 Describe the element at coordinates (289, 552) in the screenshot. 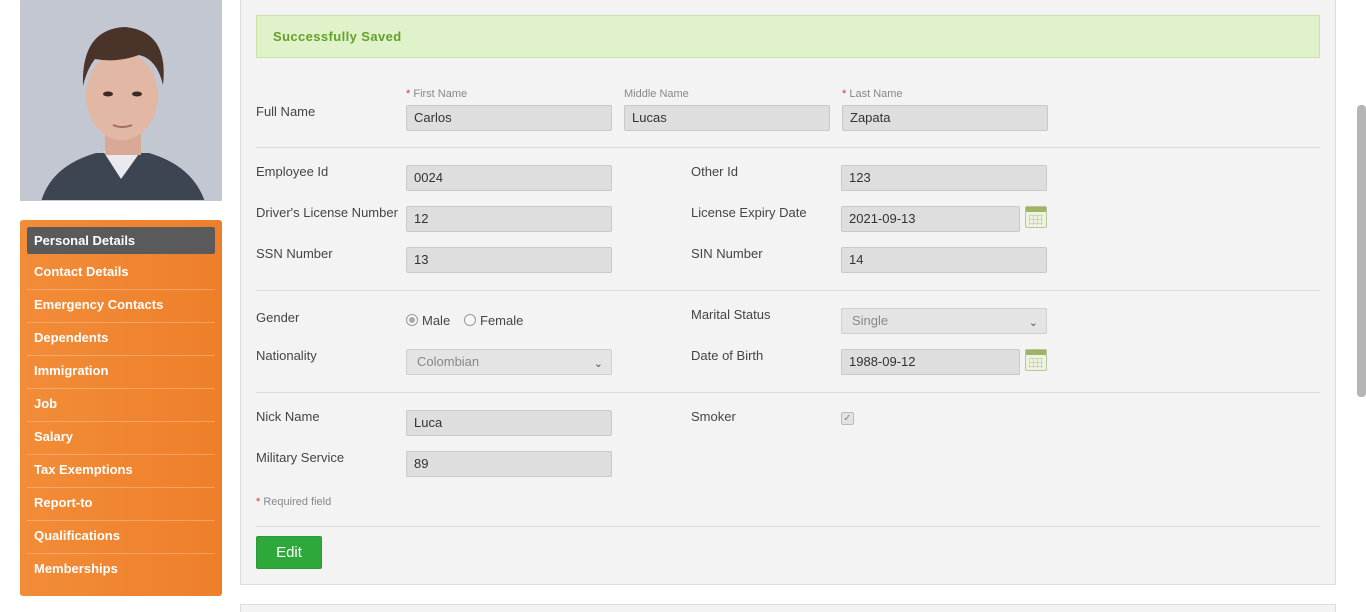

I see `edit-button: Edit` at that location.